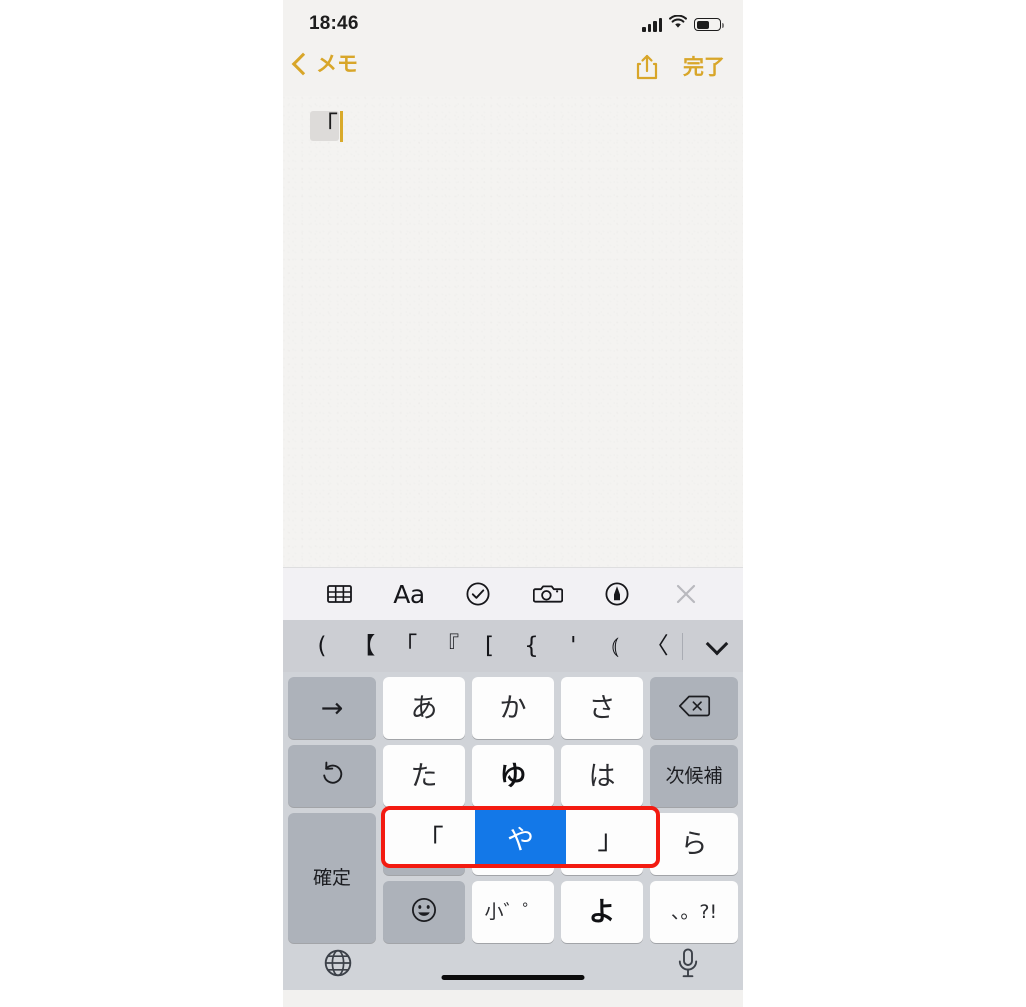 The height and width of the screenshot is (1007, 1026). I want to click on candidate-item: {, so click(531, 646).